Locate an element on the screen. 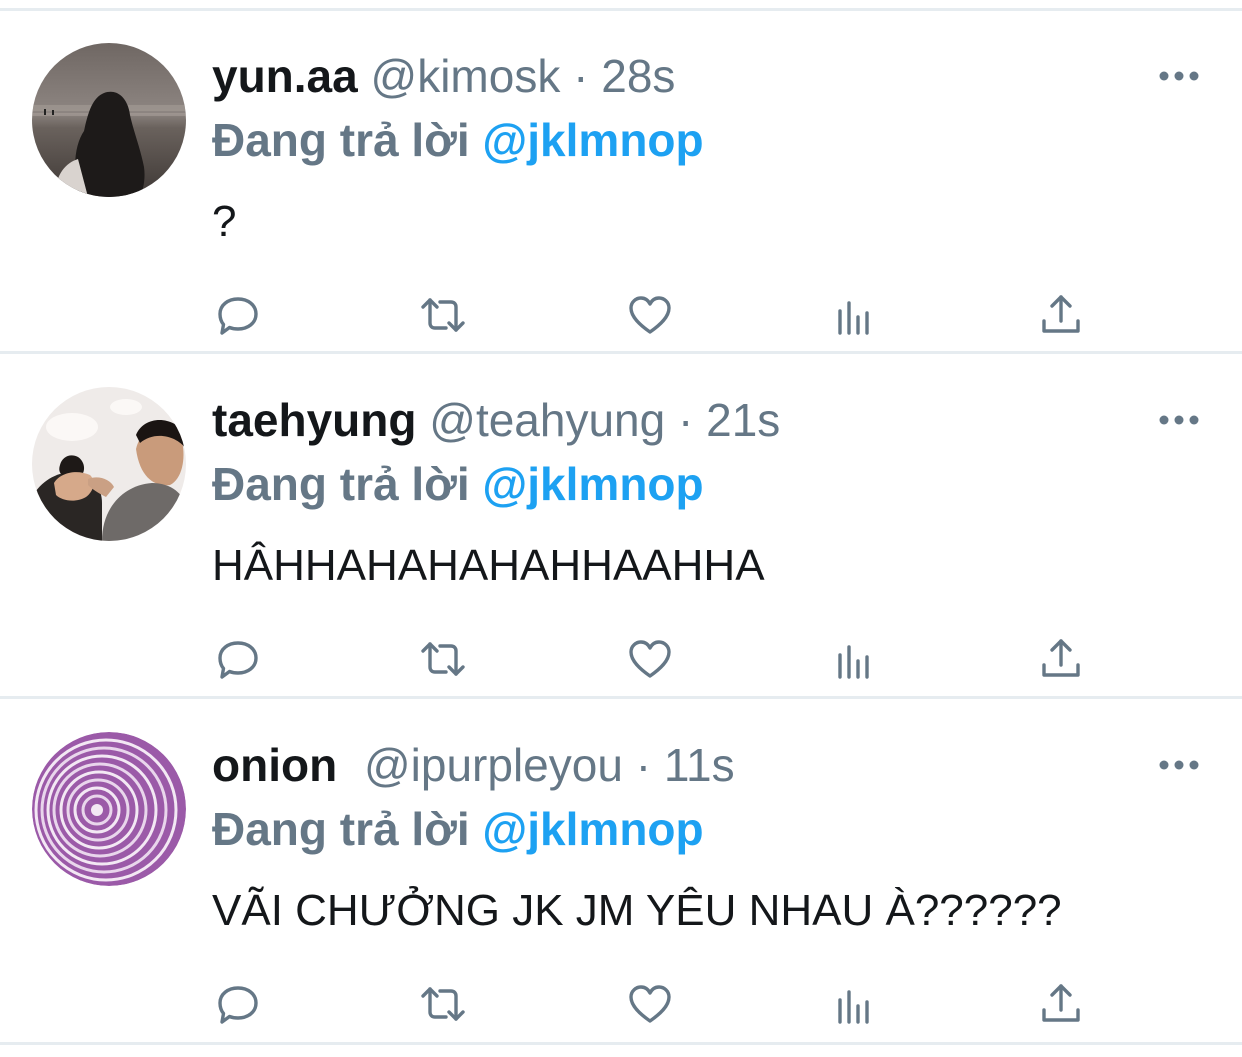  tweet-header: onion @ipurpleyou · 11s is located at coordinates (473, 765).